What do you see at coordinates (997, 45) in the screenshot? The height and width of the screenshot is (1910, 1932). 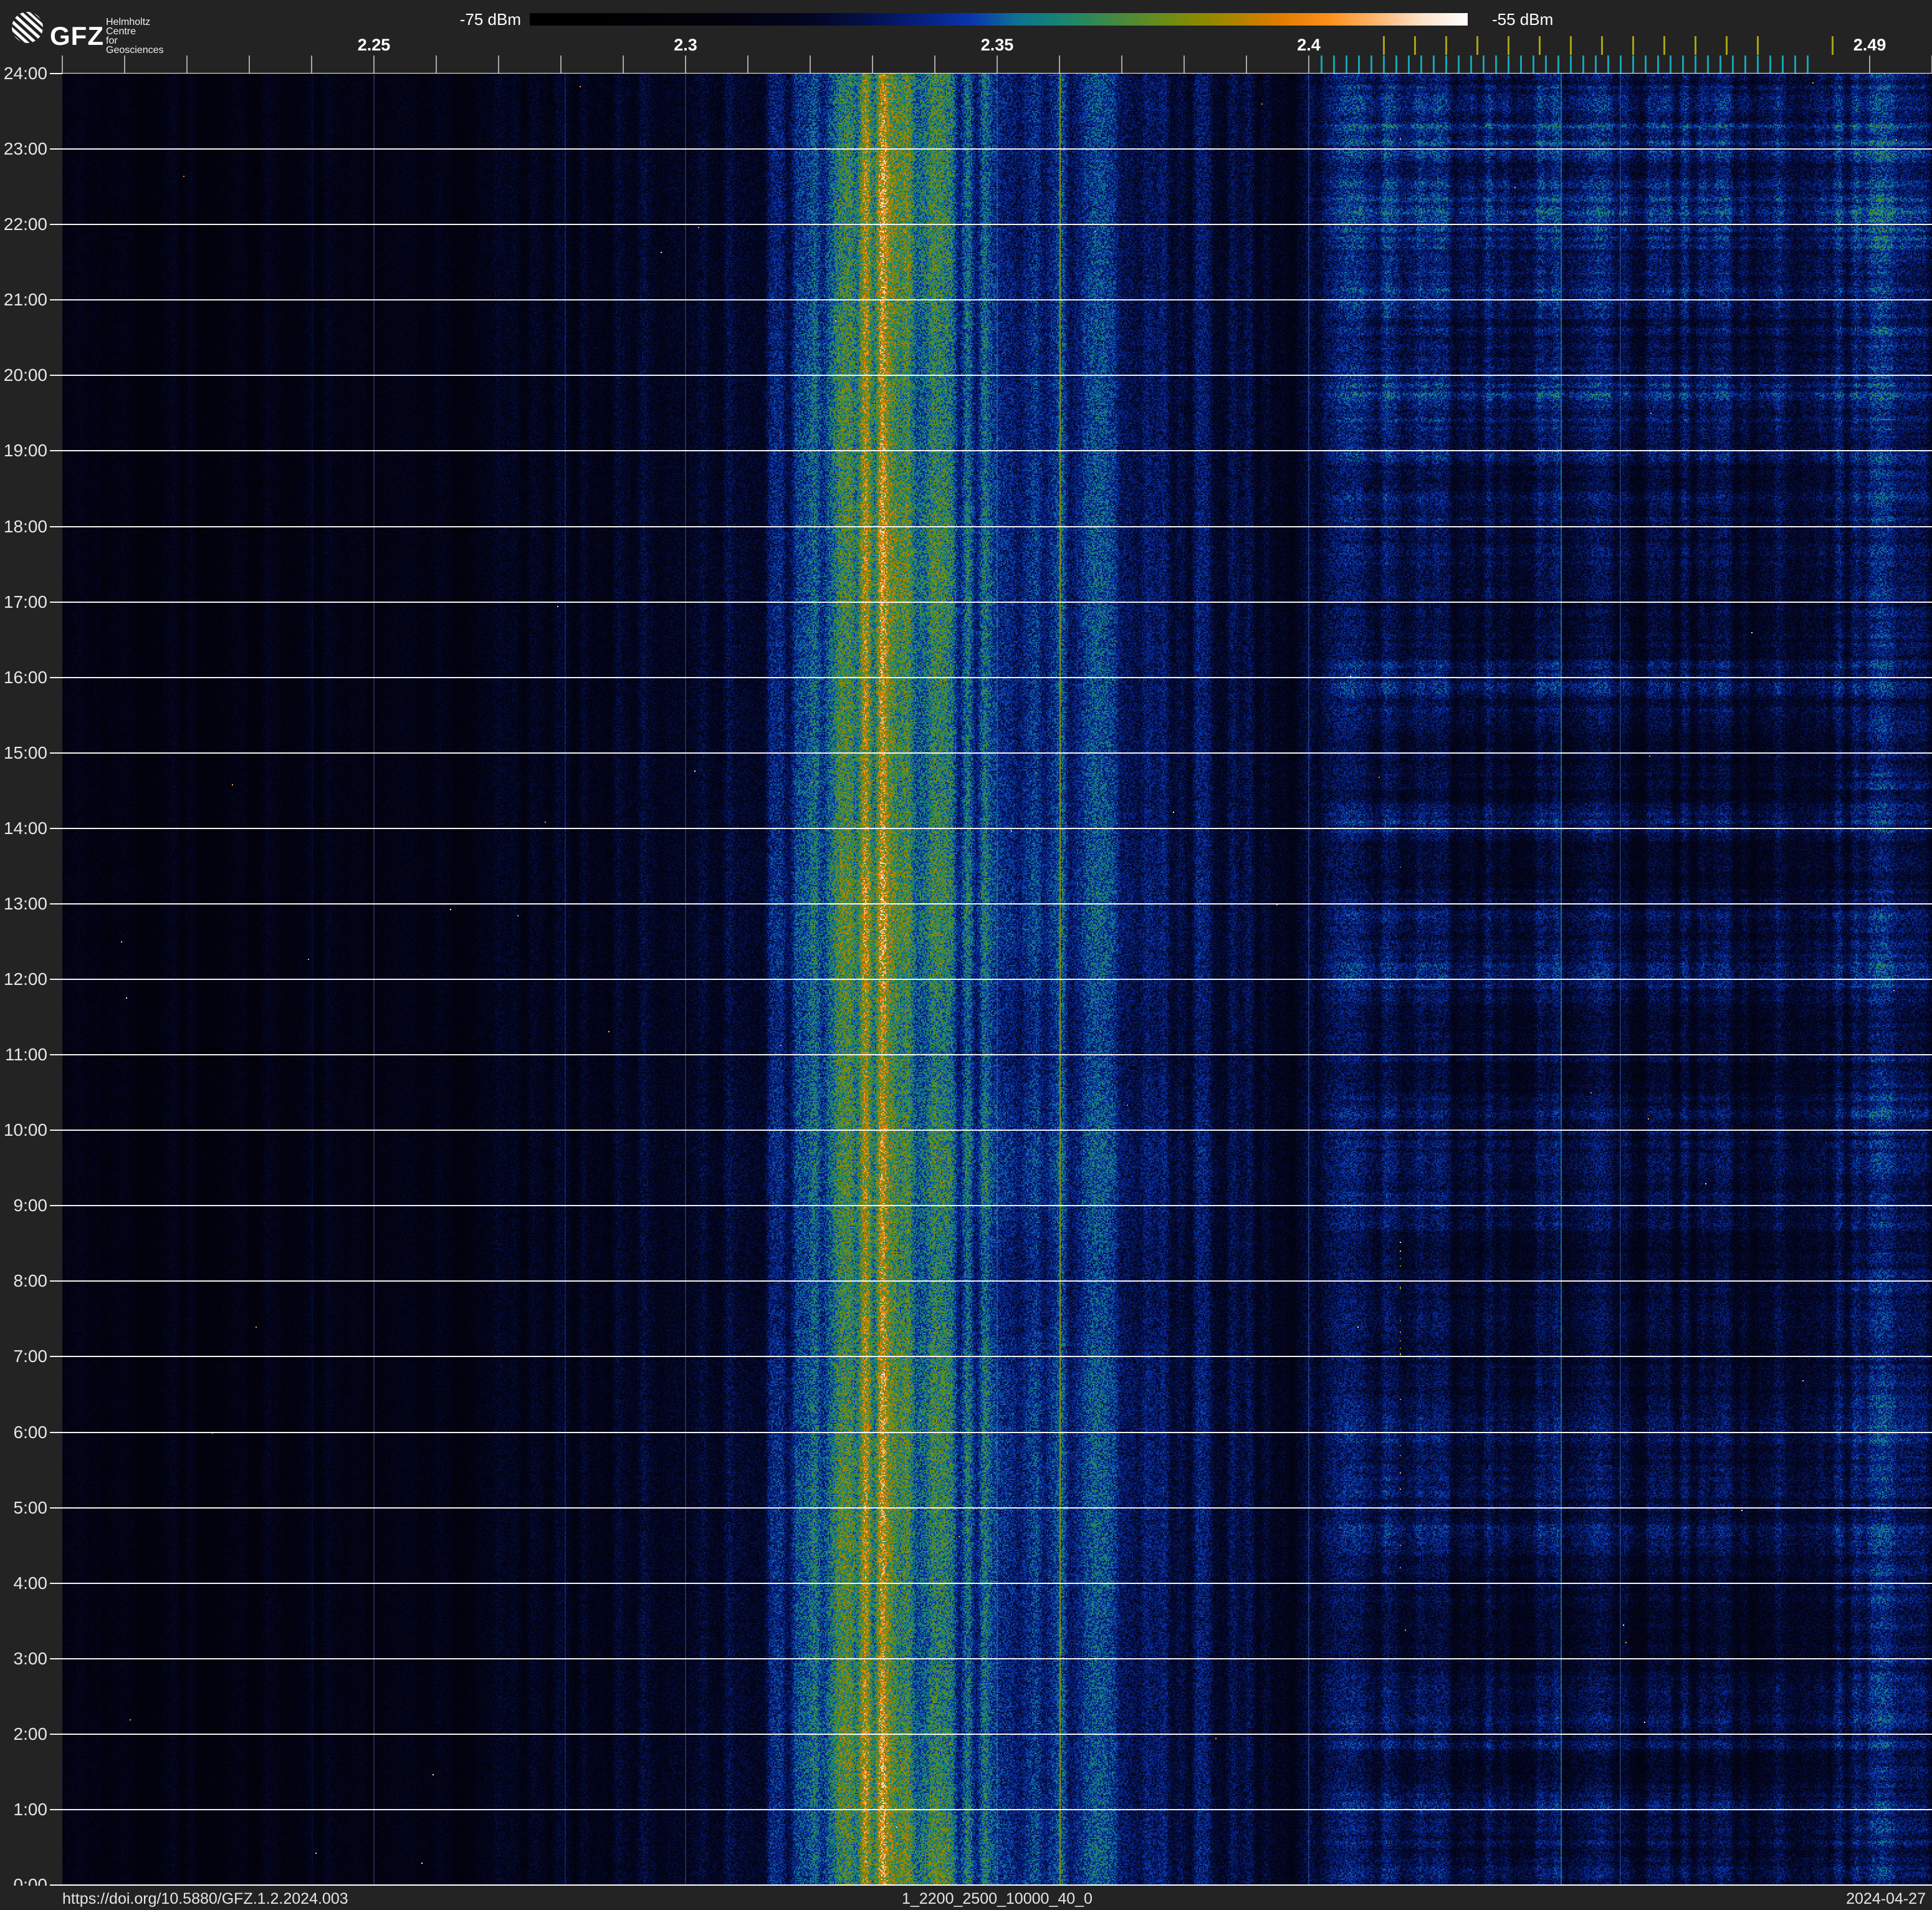 I see `freq-axis-label: 2.35` at bounding box center [997, 45].